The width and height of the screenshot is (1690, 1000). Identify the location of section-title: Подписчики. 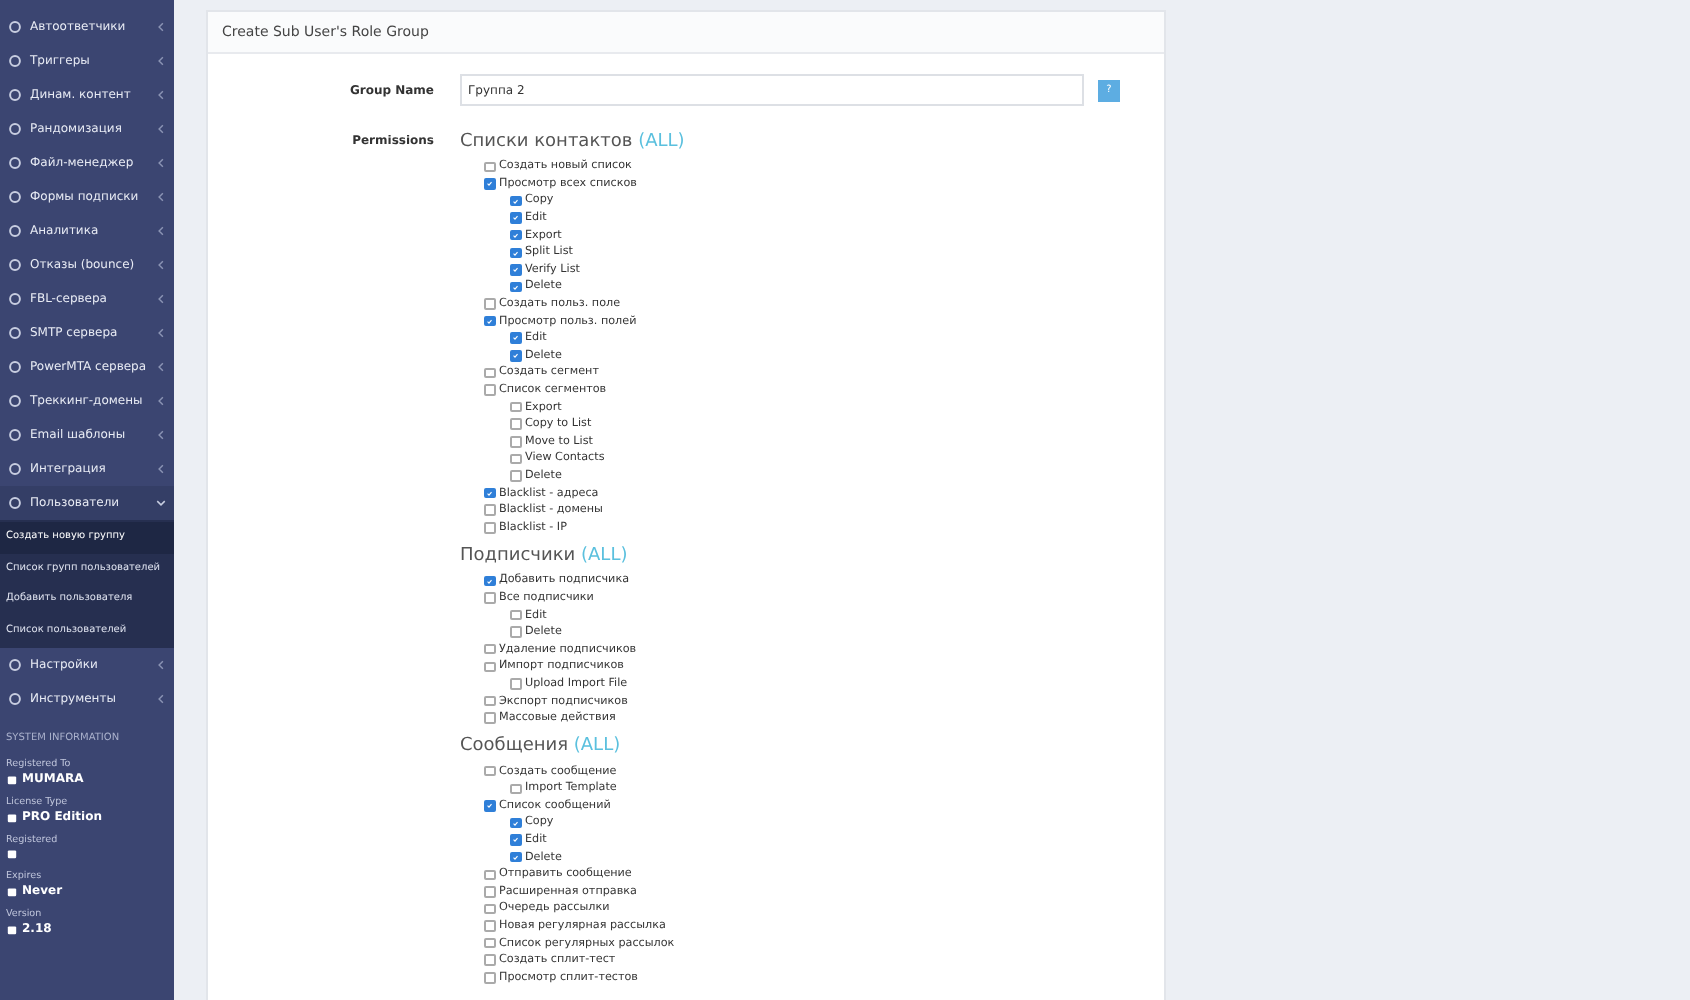
(518, 556).